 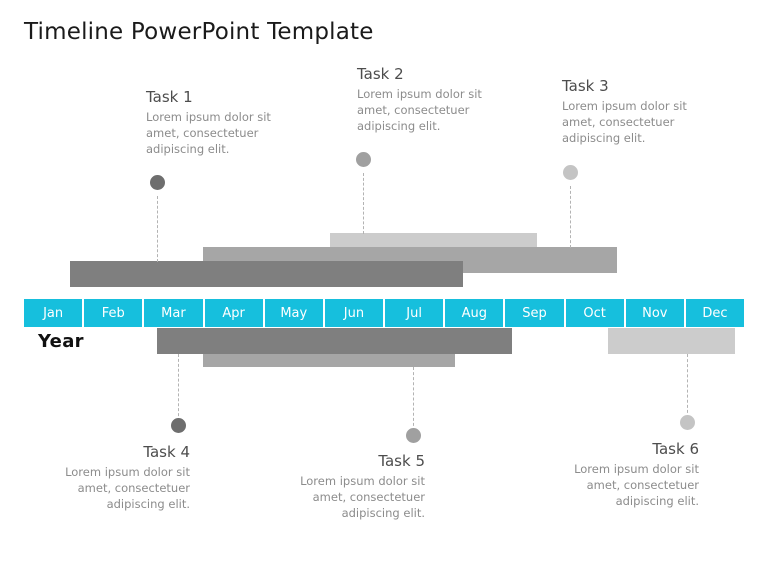 What do you see at coordinates (715, 313) in the screenshot?
I see `month-cell-dec: Dec` at bounding box center [715, 313].